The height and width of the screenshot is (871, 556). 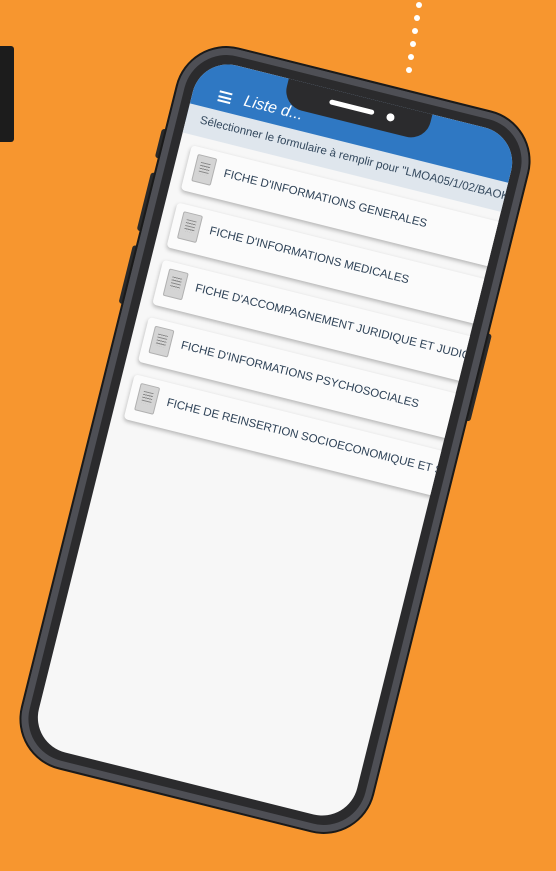 I want to click on menu-icon, so click(x=225, y=97).